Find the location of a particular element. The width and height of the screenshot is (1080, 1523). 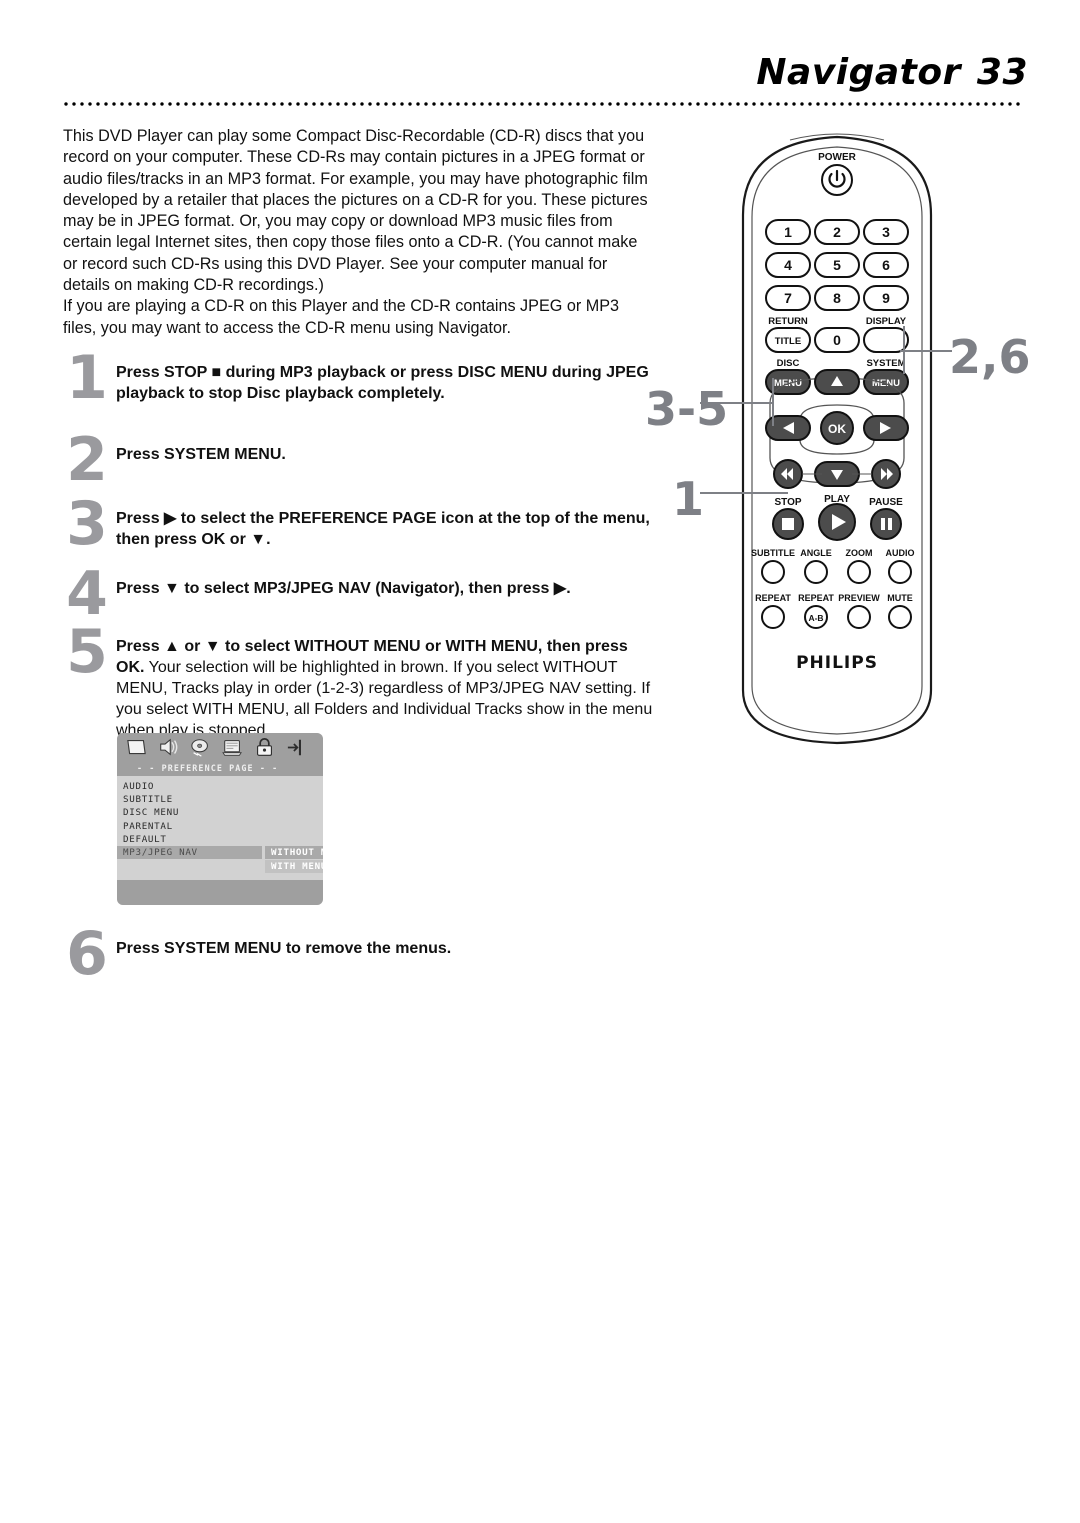

power-label: POWER is located at coordinates (837, 157).